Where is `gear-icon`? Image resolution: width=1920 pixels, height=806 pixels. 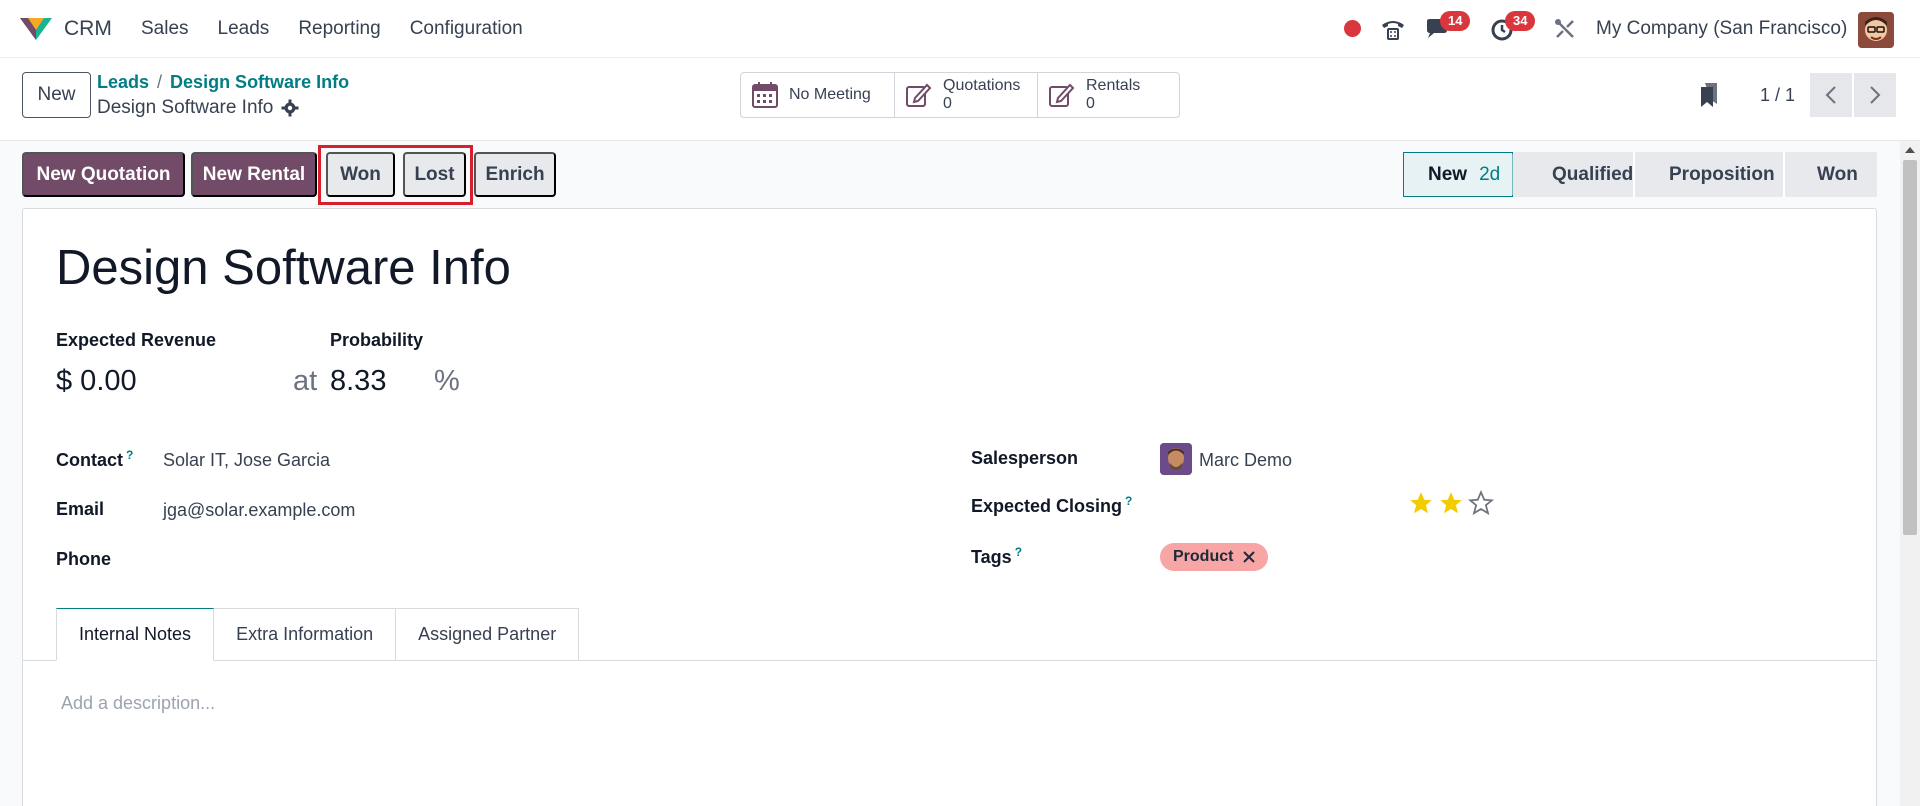 gear-icon is located at coordinates (290, 108).